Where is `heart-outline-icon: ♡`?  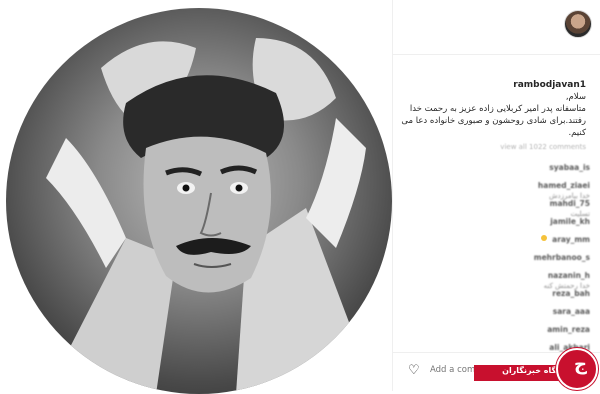 heart-outline-icon: ♡ is located at coordinates (414, 370).